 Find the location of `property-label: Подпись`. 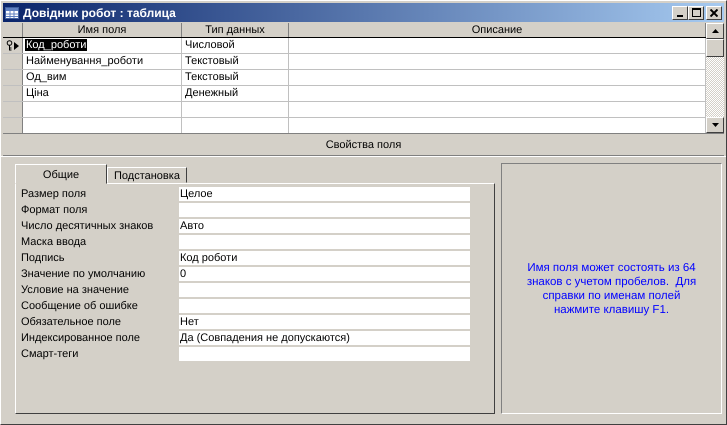

property-label: Подпись is located at coordinates (43, 258).